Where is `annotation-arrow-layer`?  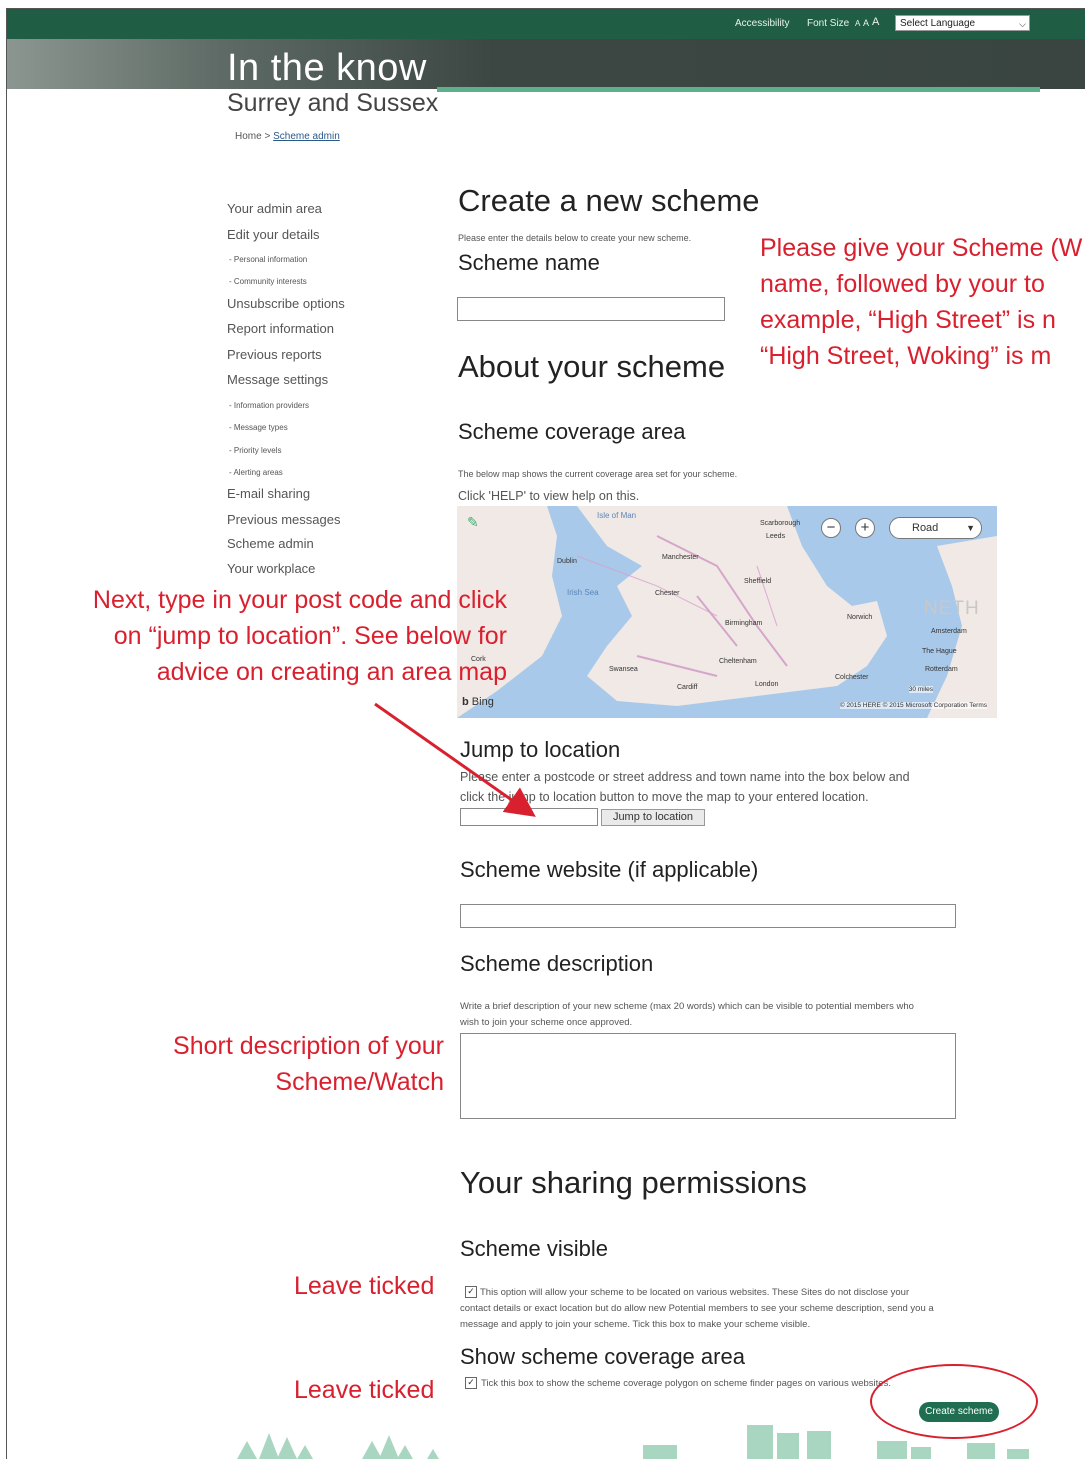 annotation-arrow-layer is located at coordinates (455, 759).